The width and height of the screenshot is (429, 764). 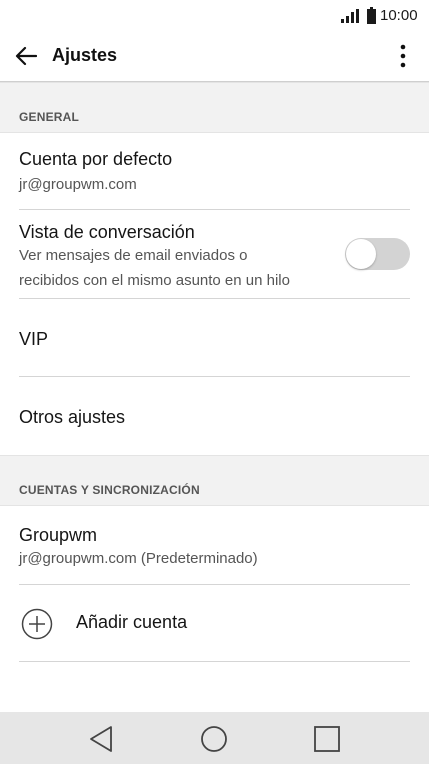 What do you see at coordinates (214, 480) in the screenshot?
I see `section-header-accounts: CUENTAS Y SINCRONIZACIÓN` at bounding box center [214, 480].